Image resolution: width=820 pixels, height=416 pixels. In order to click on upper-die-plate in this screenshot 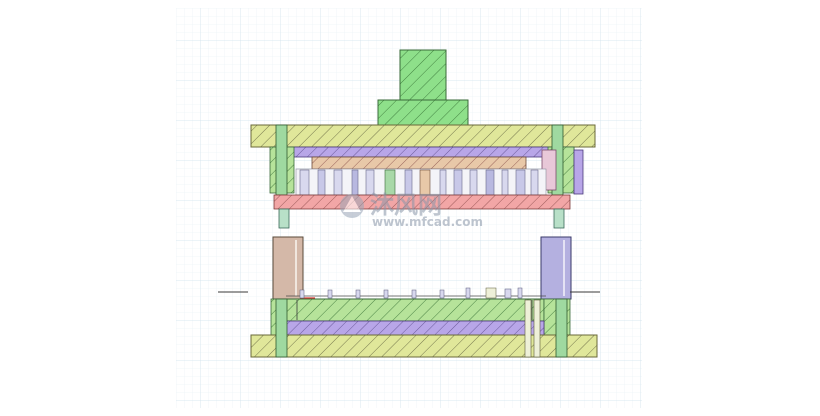, I will do `click(423, 136)`.